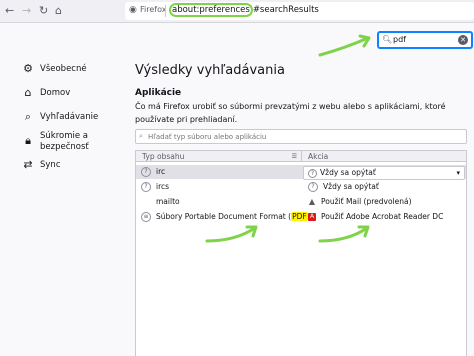  Describe the element at coordinates (344, 46) in the screenshot. I see `arrow-to-search-box` at that location.